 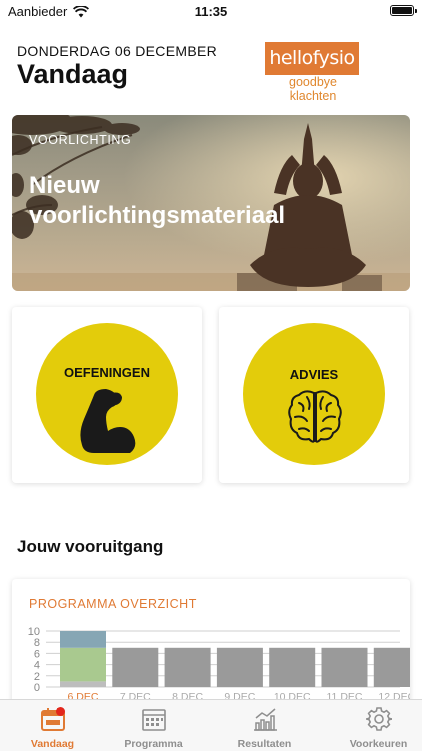 What do you see at coordinates (37, 643) in the screenshot?
I see `y-tick-label: 8` at bounding box center [37, 643].